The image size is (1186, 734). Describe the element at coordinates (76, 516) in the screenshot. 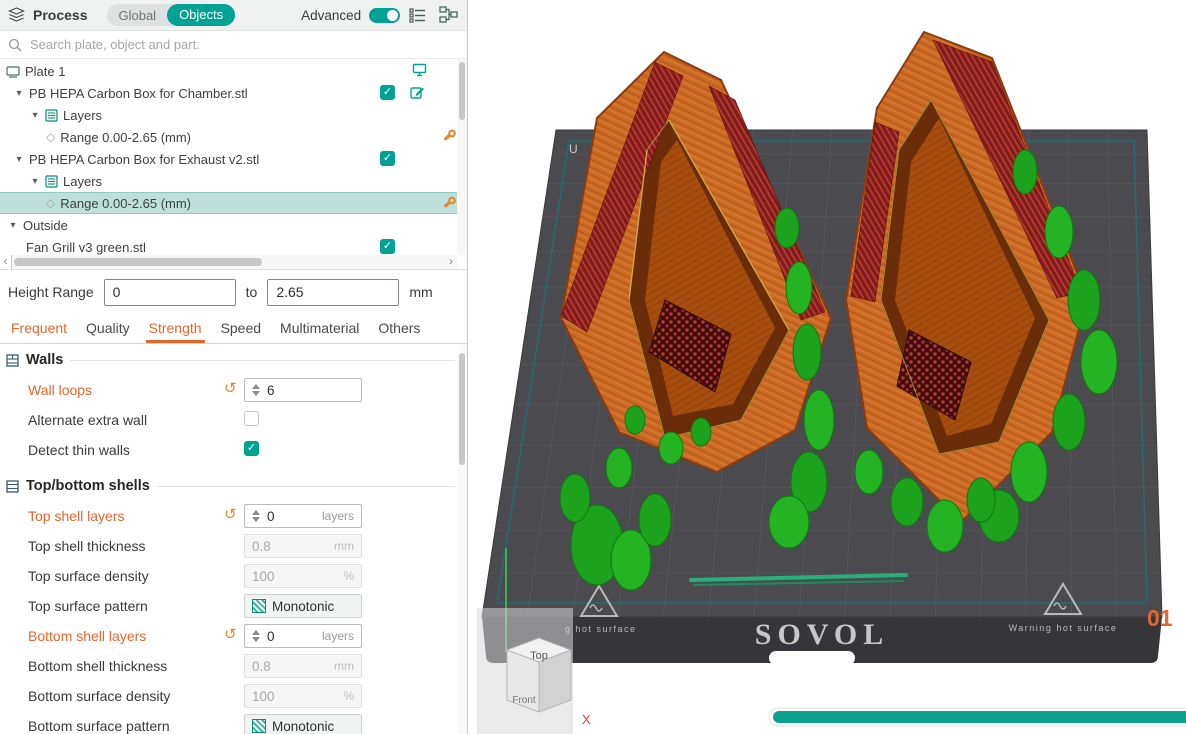

I see `setting-label: Top shell layers` at that location.